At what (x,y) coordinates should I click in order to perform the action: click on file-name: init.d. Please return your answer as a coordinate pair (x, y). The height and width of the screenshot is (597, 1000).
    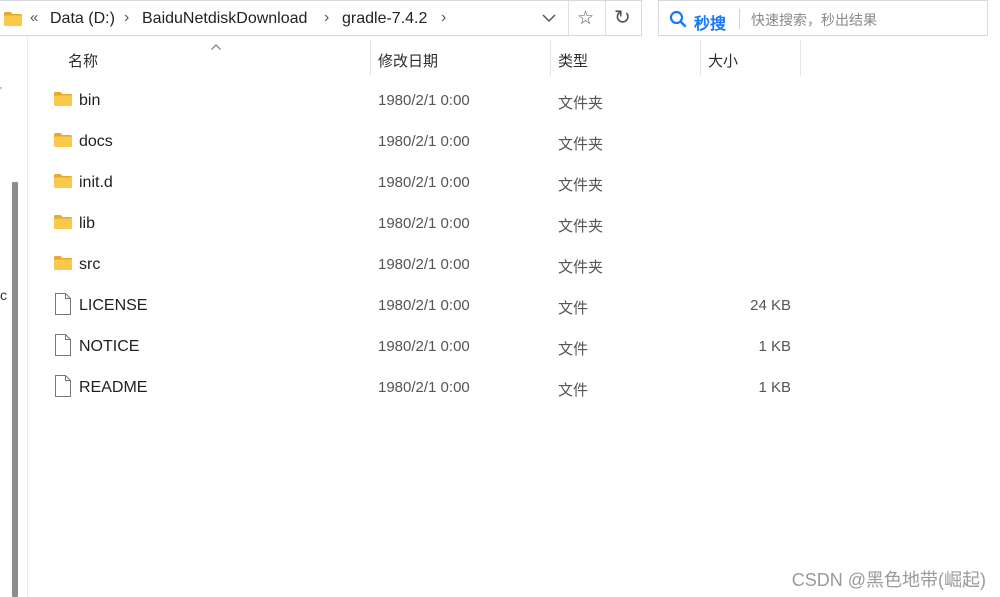
    Looking at the image, I should click on (96, 182).